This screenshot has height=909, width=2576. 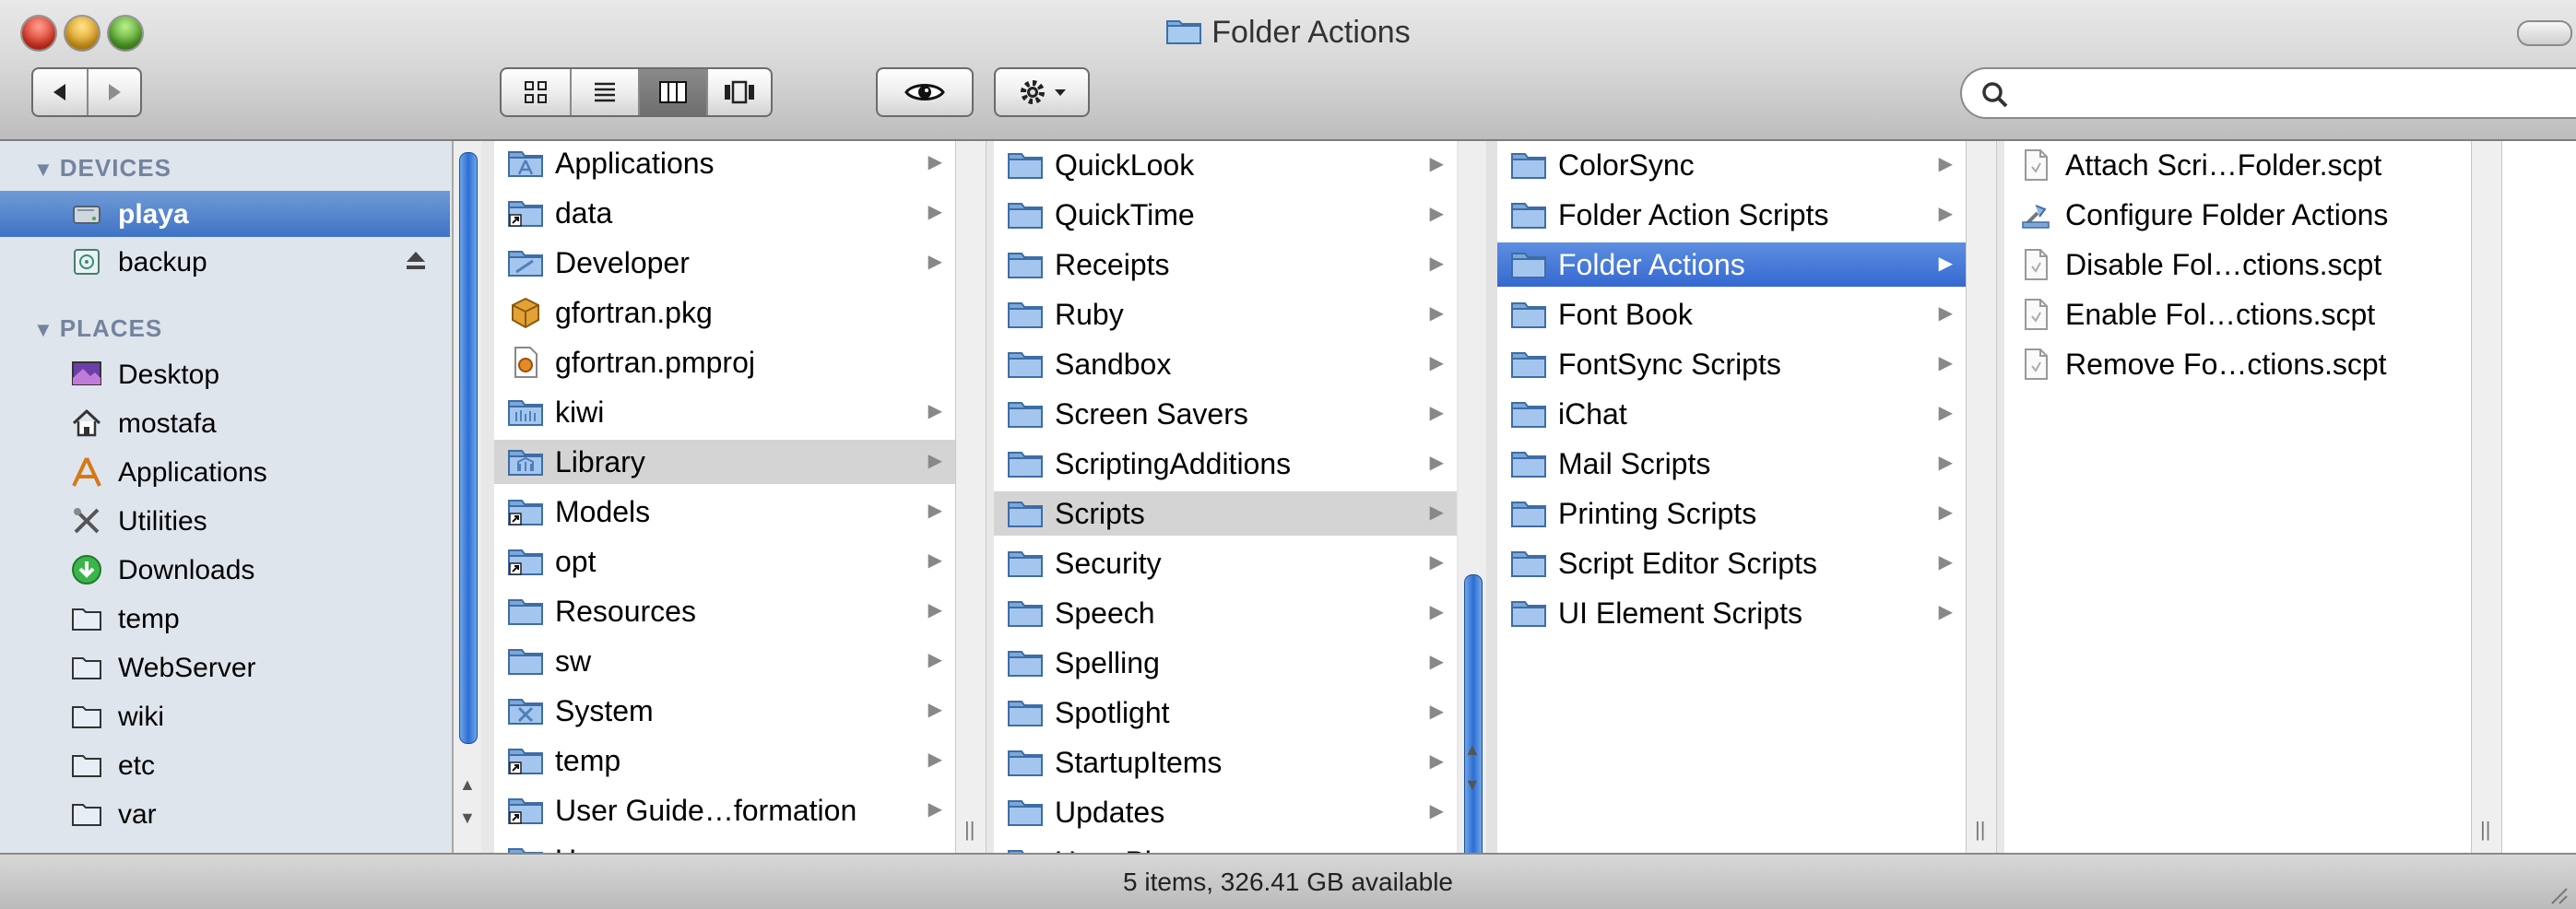 I want to click on list-item: iChat ▶, so click(x=1731, y=414).